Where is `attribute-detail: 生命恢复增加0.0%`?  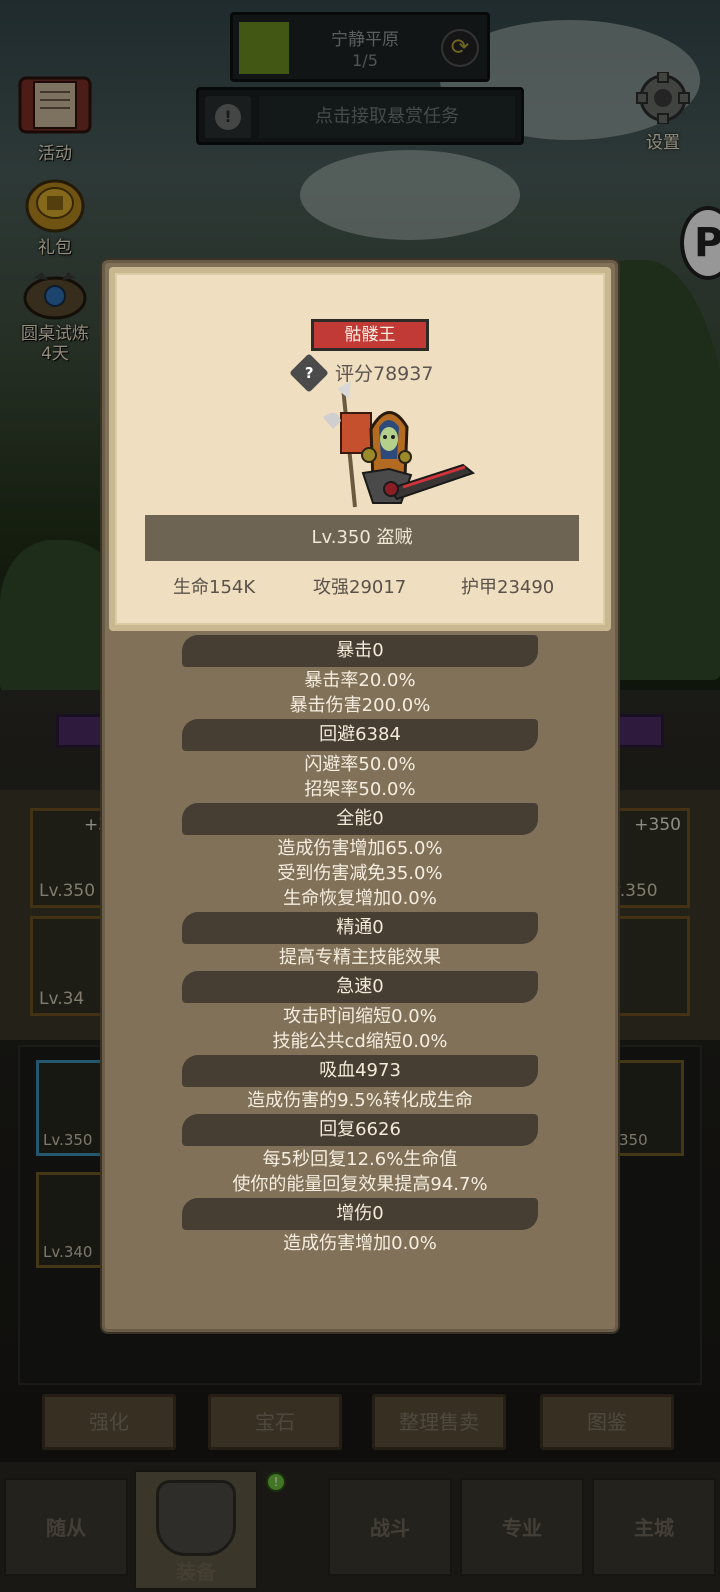
attribute-detail: 生命恢复增加0.0% is located at coordinates (360, 898).